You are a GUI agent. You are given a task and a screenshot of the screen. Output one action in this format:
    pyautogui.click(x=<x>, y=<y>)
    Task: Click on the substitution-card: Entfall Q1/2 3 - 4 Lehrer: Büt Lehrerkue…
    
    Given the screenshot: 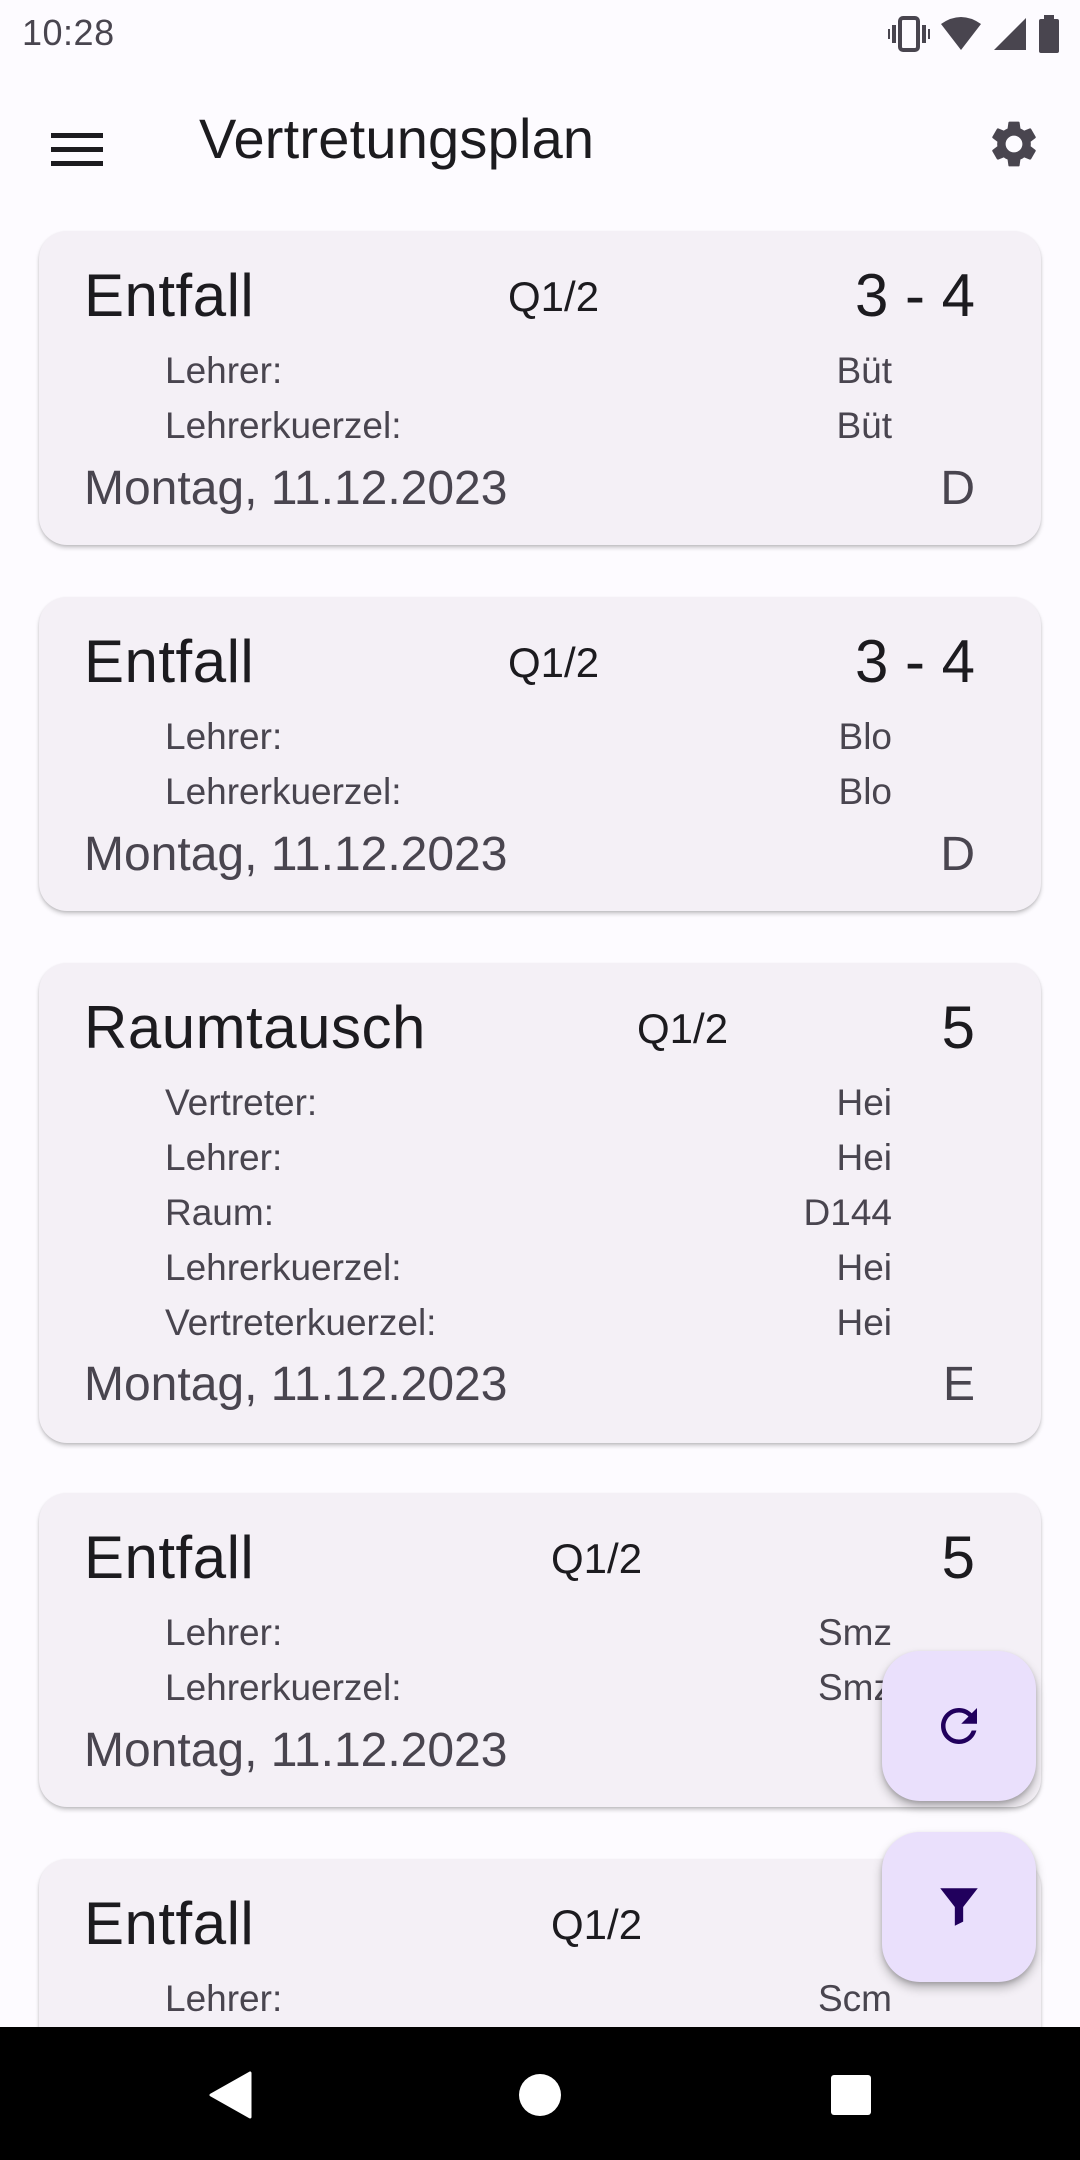 What is the action you would take?
    pyautogui.click(x=540, y=388)
    